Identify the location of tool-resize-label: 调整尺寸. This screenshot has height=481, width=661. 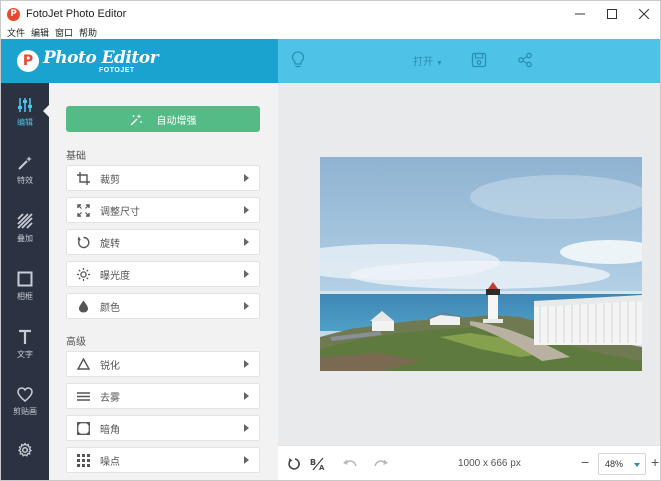
(120, 212).